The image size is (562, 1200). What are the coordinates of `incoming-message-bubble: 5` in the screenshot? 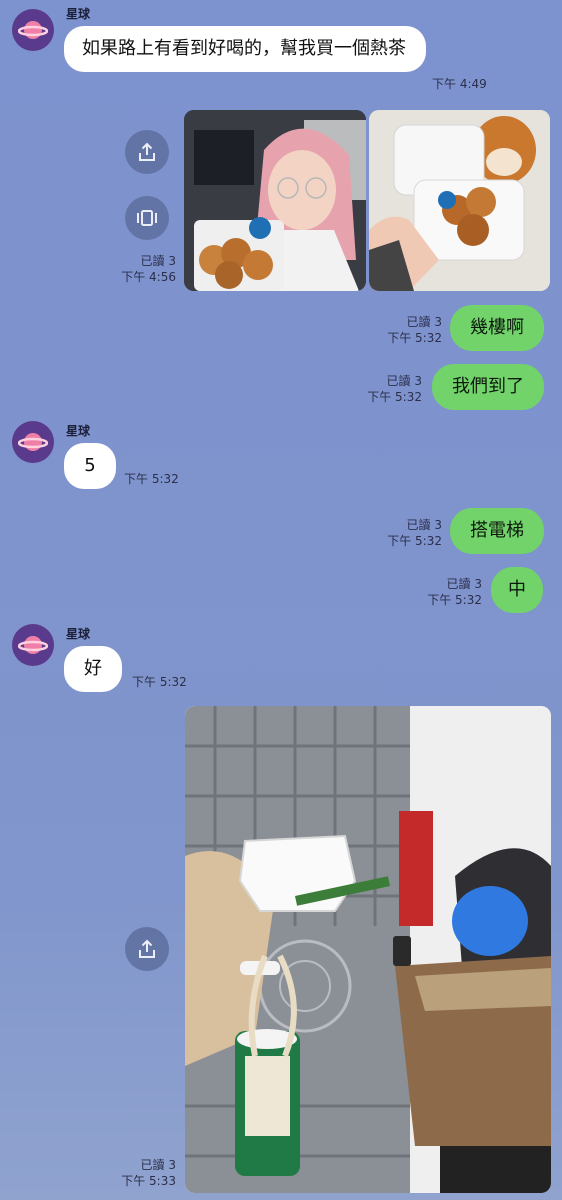 It's located at (90, 466).